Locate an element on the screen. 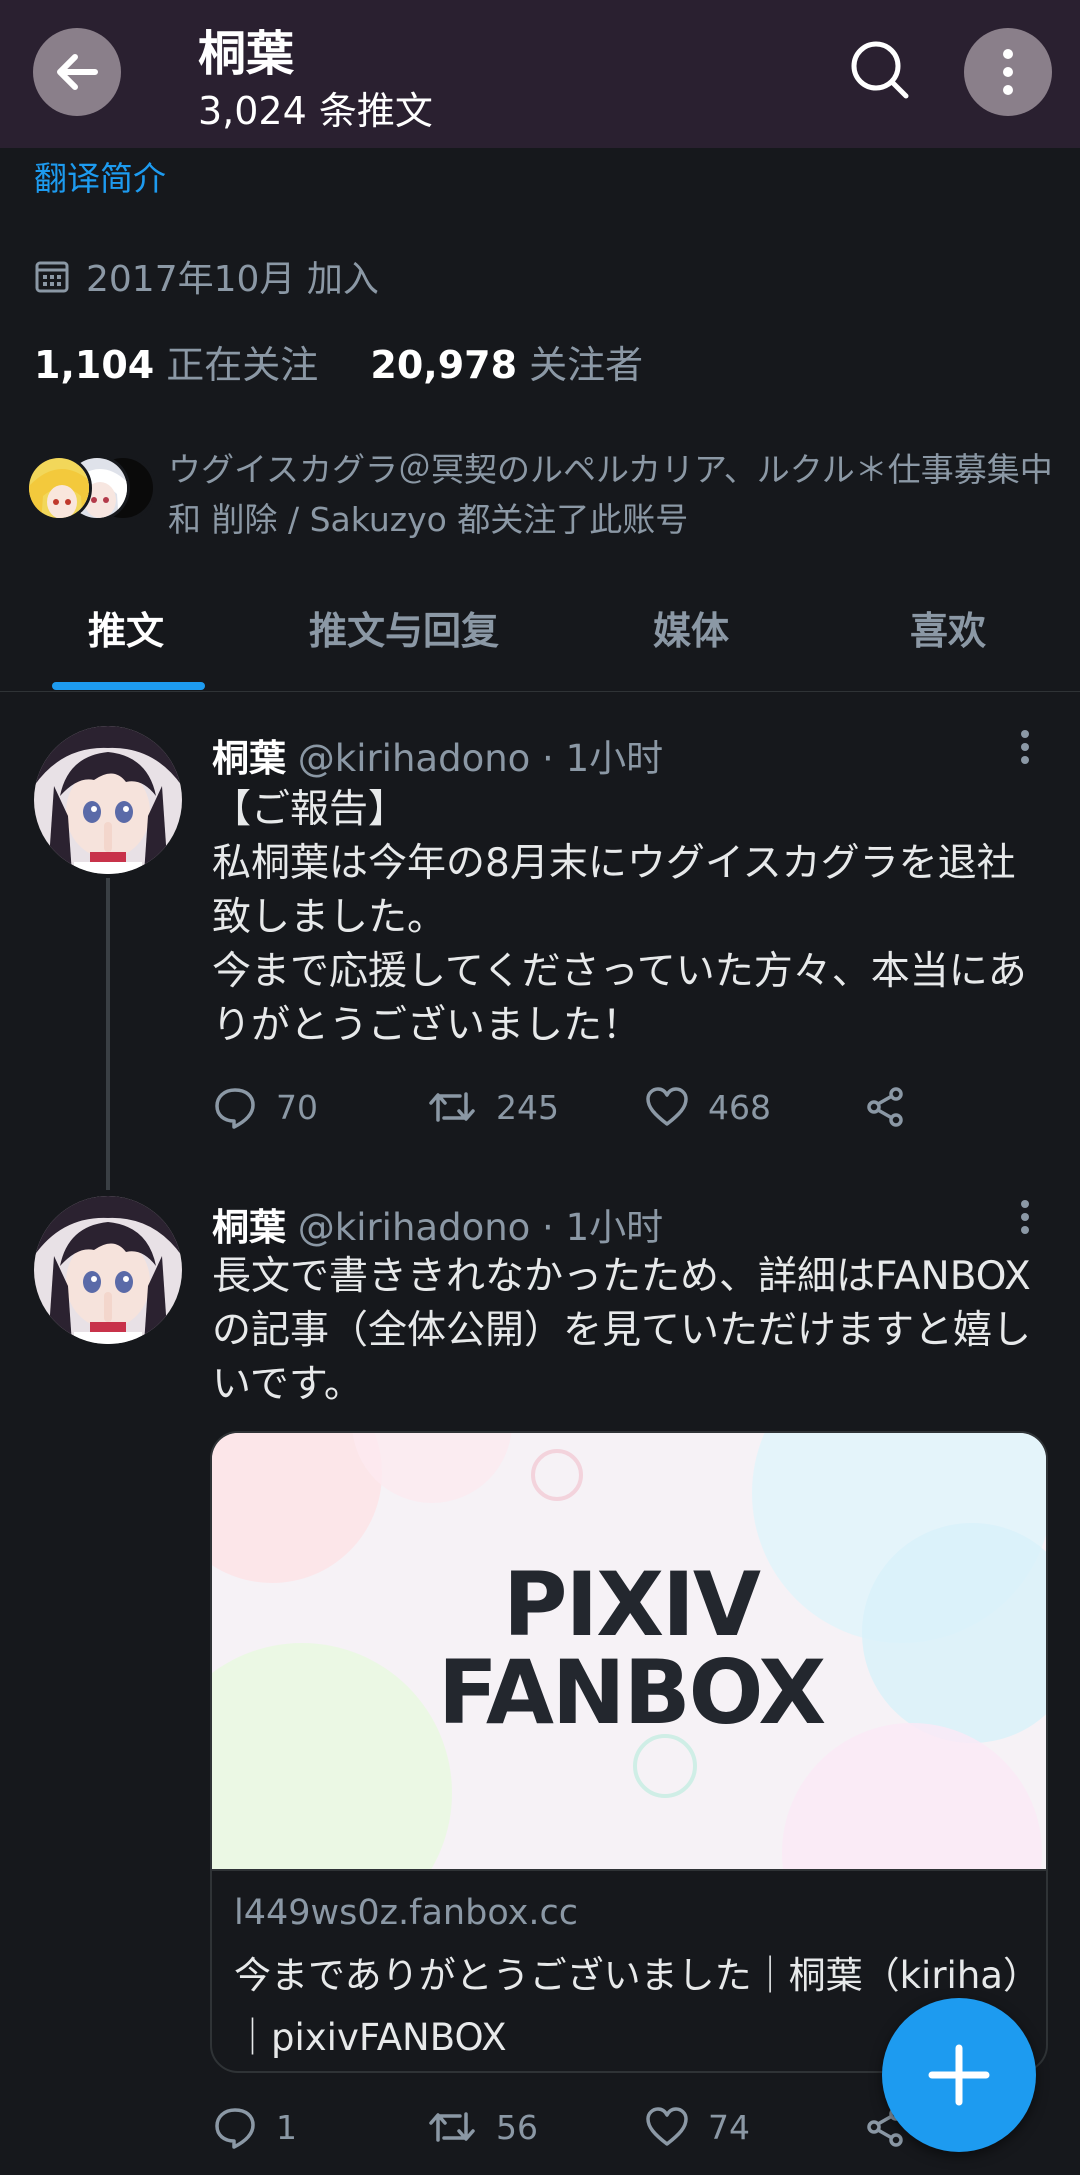  join-date-text: 2017年10月 加入 is located at coordinates (232, 279).